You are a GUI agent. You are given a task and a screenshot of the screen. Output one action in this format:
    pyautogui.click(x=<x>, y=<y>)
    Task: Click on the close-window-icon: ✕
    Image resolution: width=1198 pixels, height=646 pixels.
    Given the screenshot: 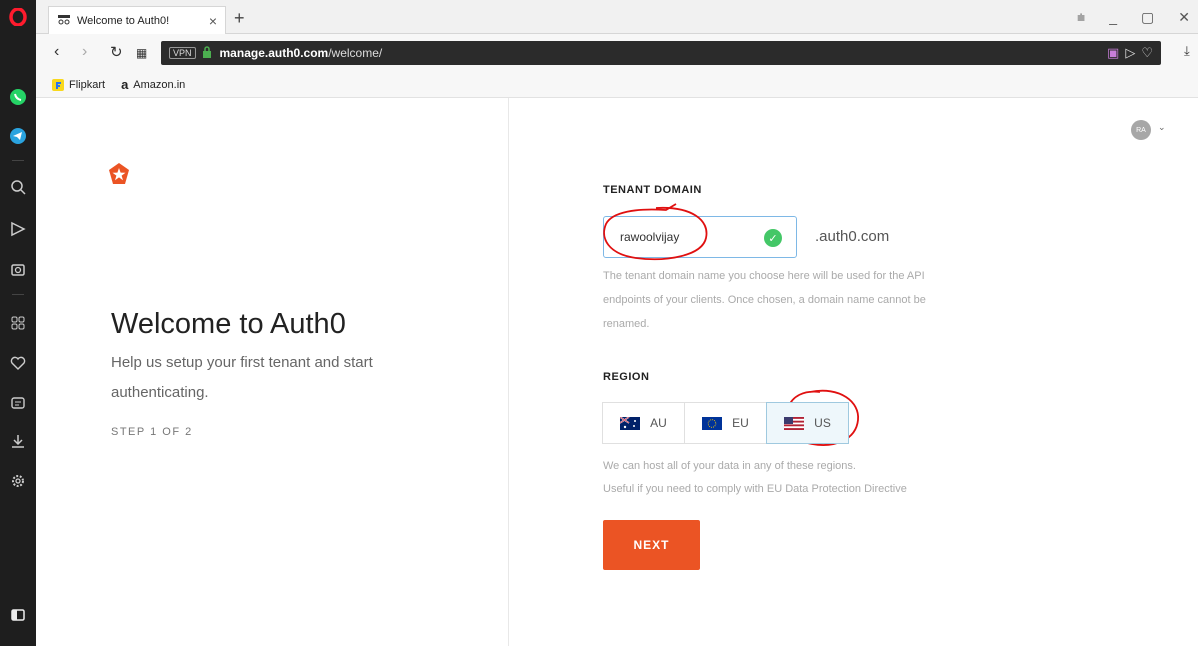 What is the action you would take?
    pyautogui.click(x=1184, y=17)
    